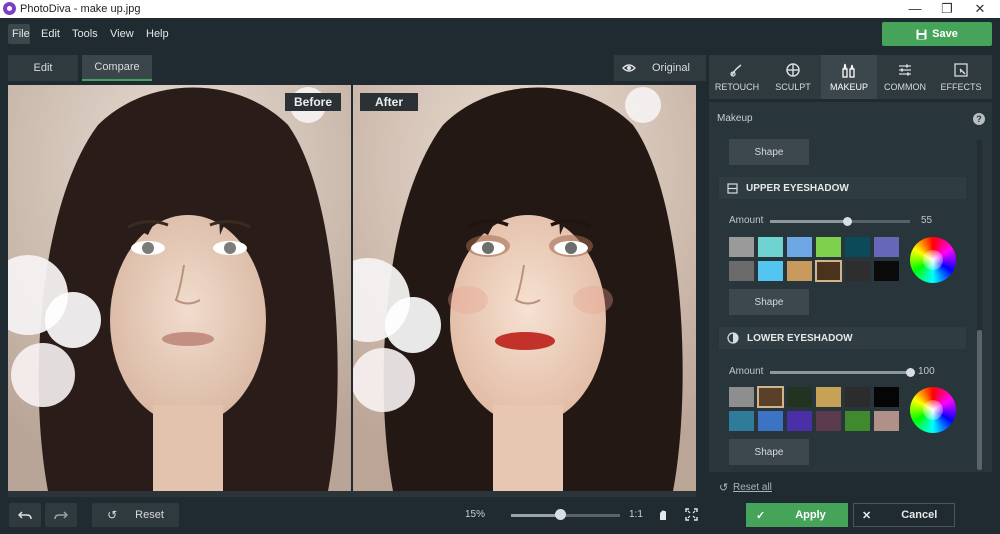  I want to click on check-icon: ✓, so click(761, 515).